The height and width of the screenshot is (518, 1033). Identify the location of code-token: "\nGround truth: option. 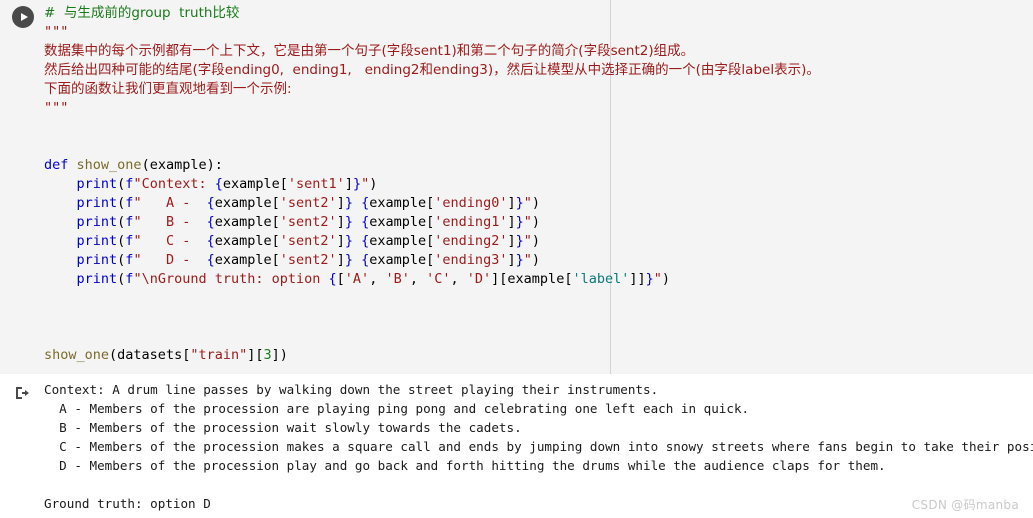
(231, 279).